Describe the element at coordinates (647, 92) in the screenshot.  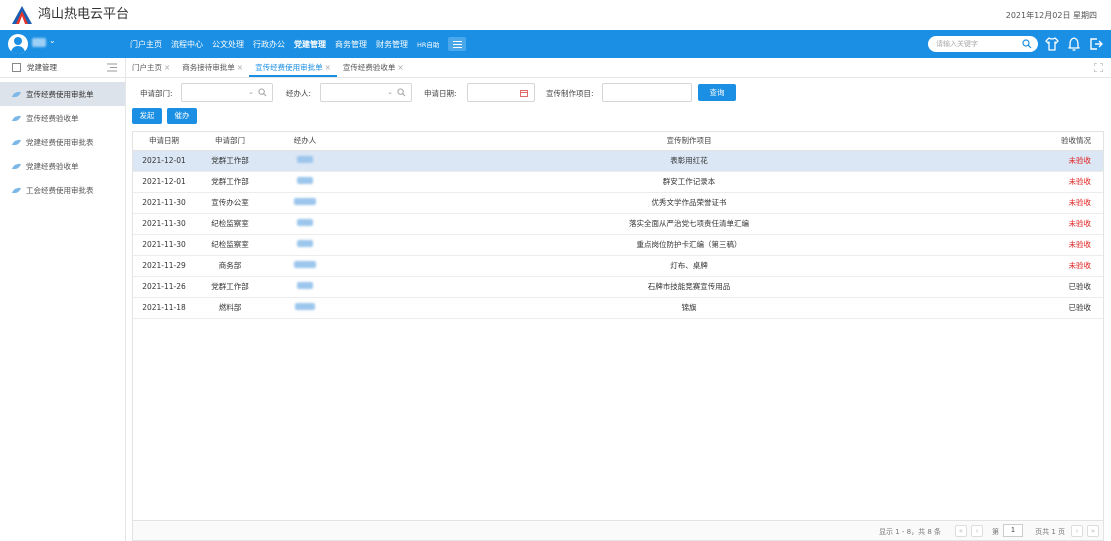
I see `project-input` at that location.